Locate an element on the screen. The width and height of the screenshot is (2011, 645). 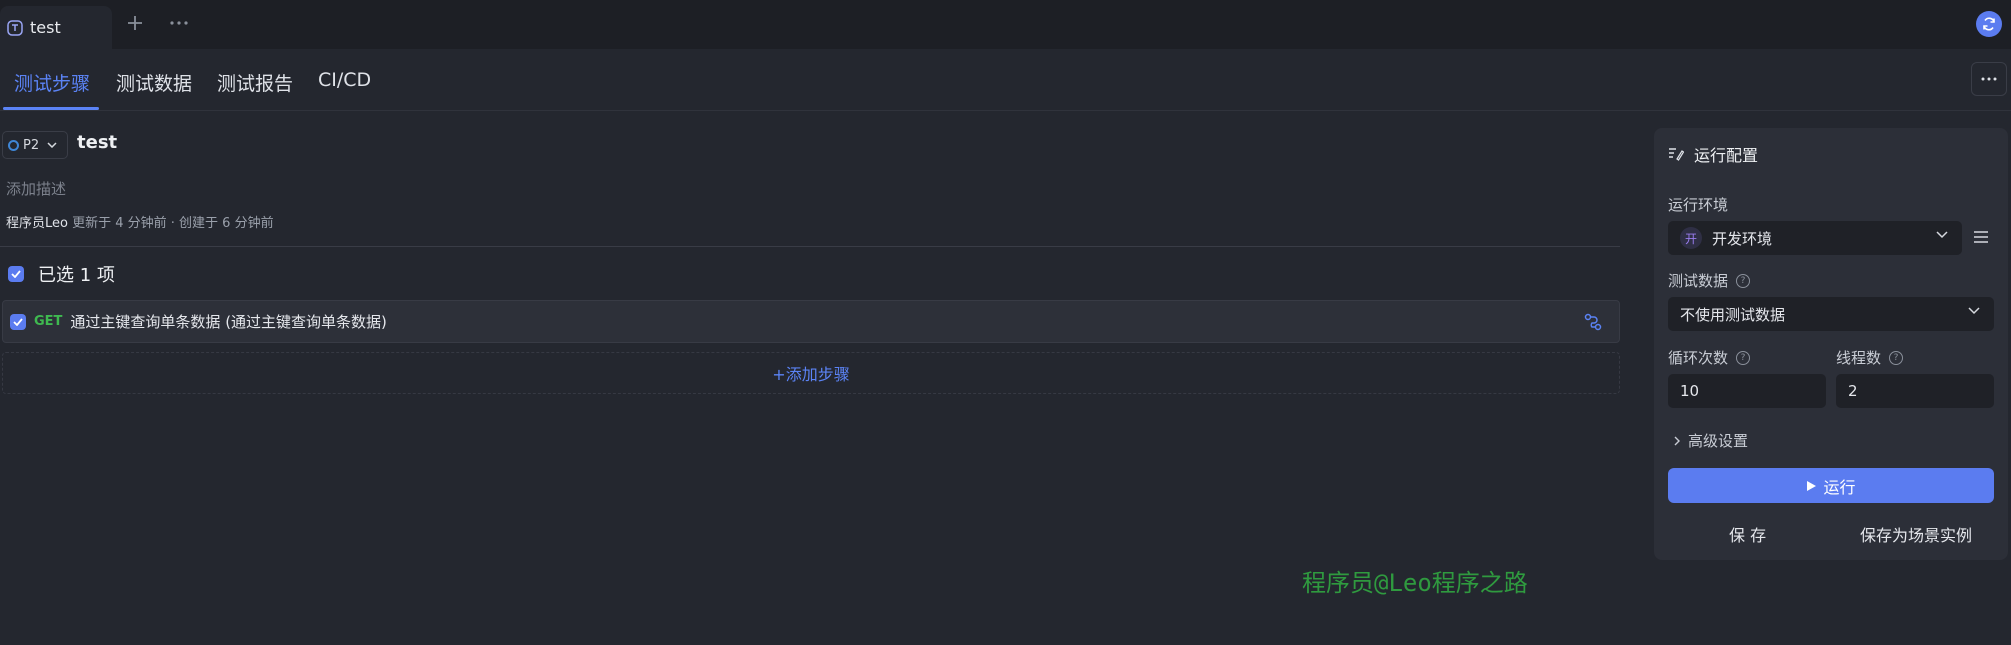
document-tab-title: test is located at coordinates (45, 27).